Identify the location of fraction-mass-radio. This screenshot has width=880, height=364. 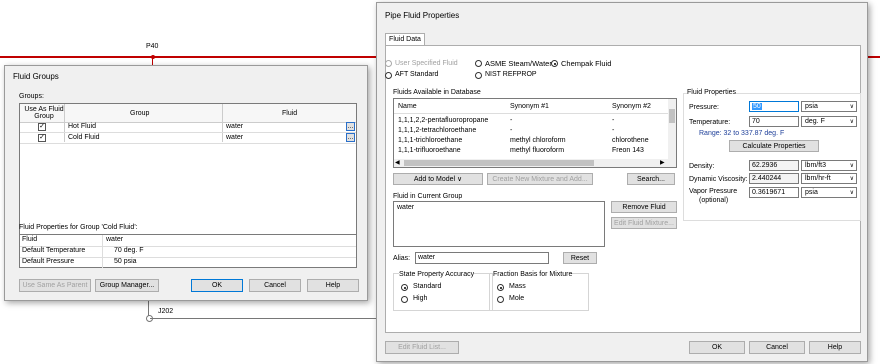
(500, 287).